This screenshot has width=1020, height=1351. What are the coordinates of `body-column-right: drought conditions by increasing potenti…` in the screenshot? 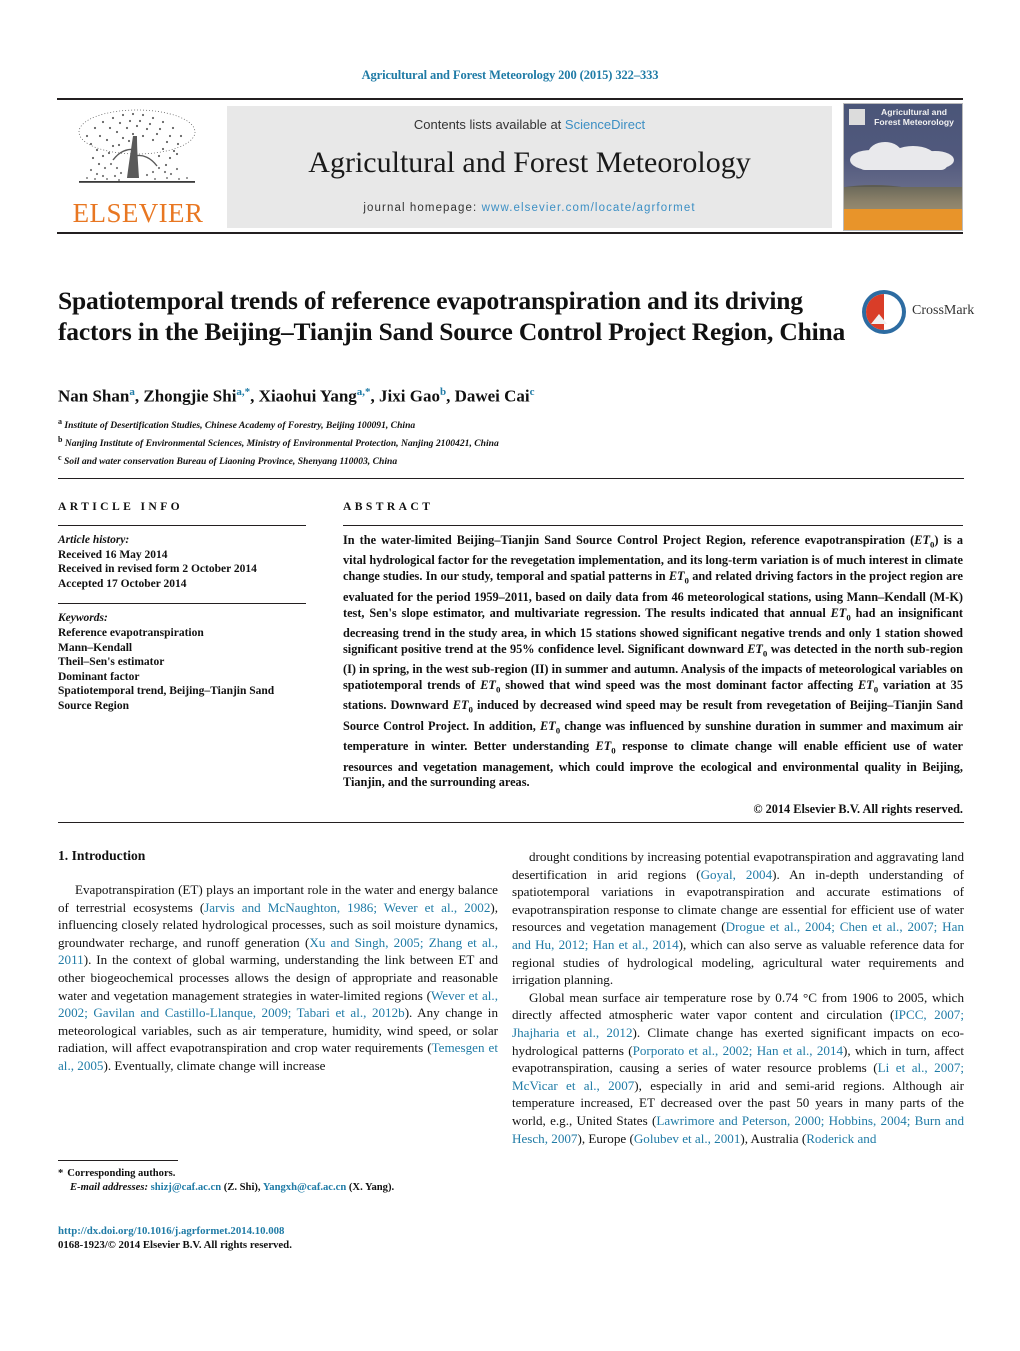 It's located at (738, 997).